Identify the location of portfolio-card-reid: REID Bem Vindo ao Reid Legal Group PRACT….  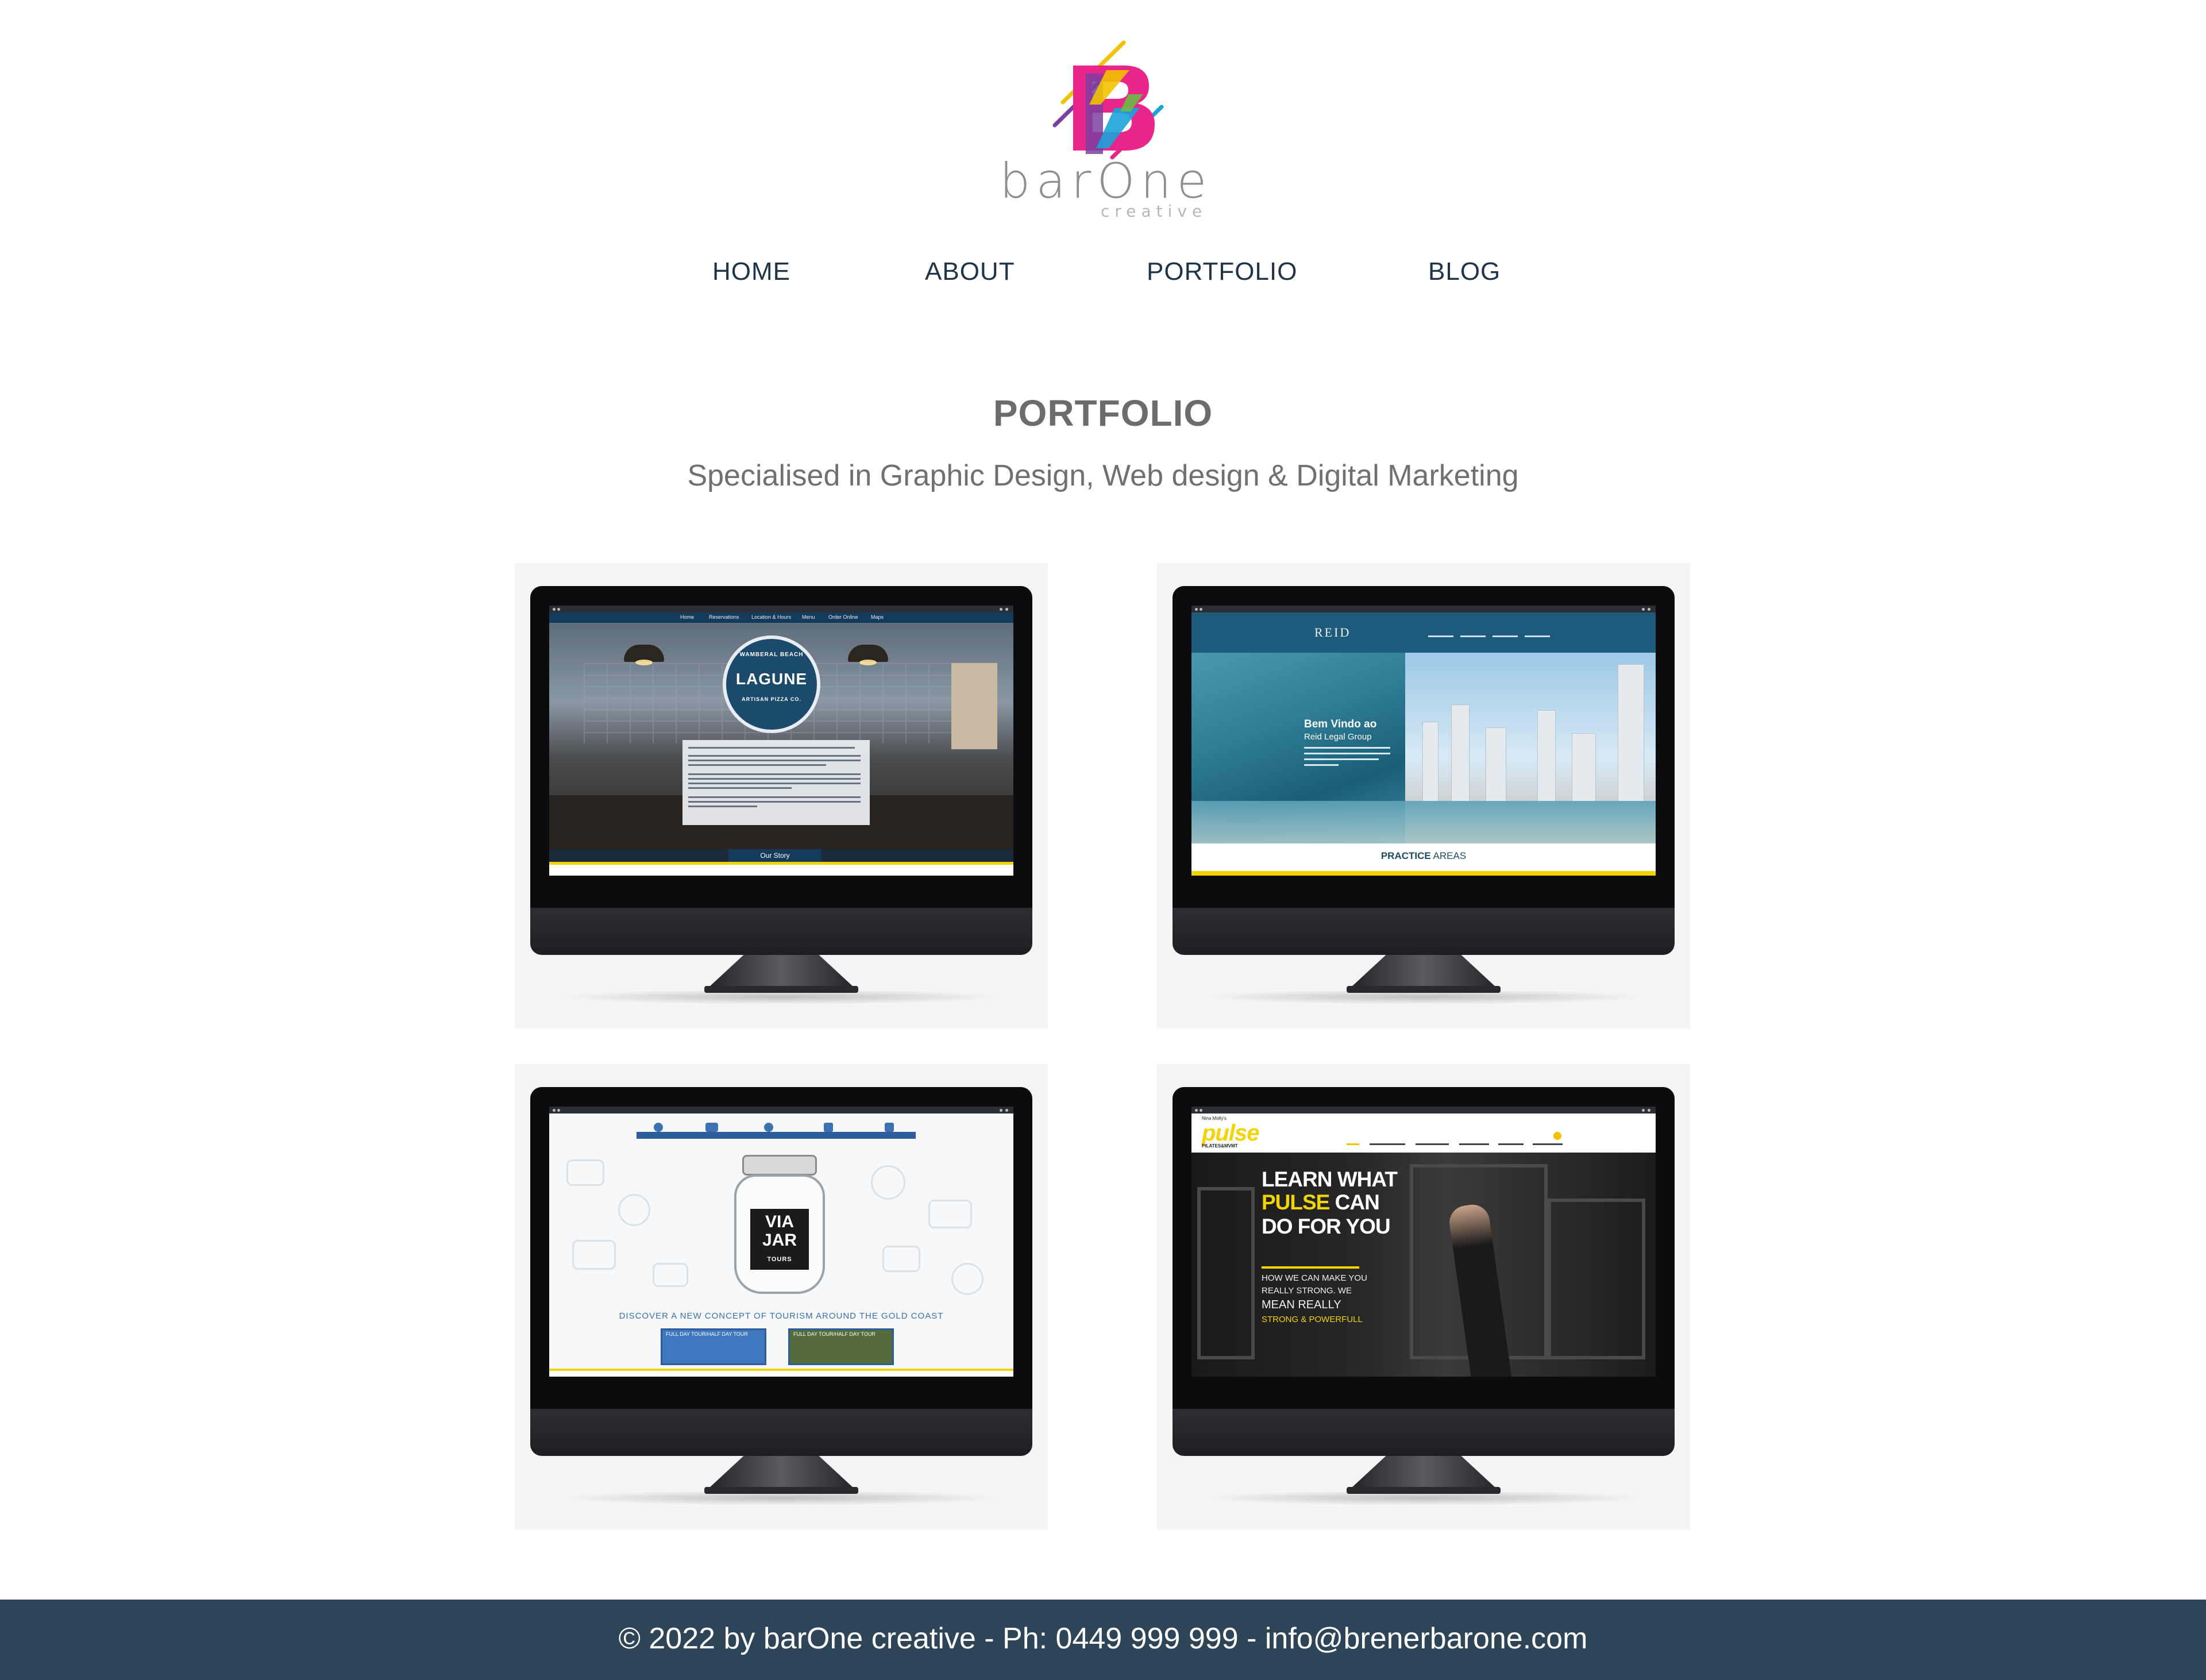
(1423, 795).